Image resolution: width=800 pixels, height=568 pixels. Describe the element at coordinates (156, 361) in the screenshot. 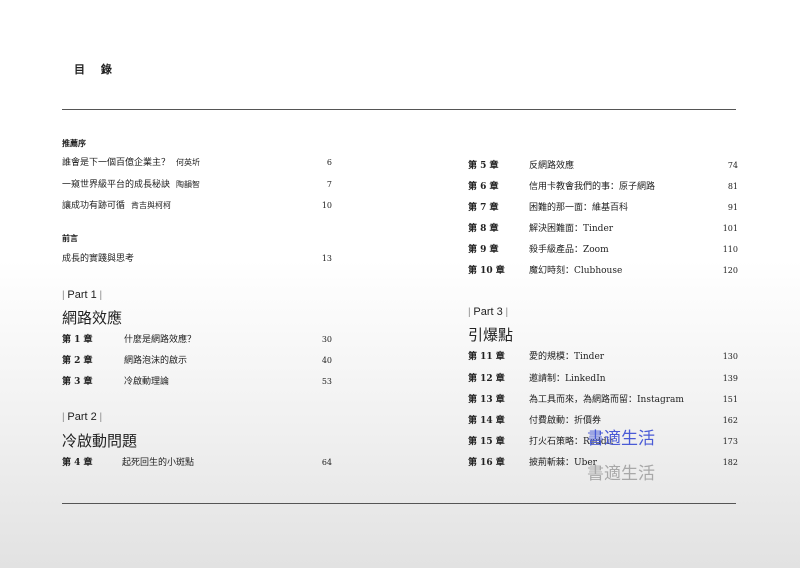

I see `chapter-title: 網路泡沫的啟示` at that location.